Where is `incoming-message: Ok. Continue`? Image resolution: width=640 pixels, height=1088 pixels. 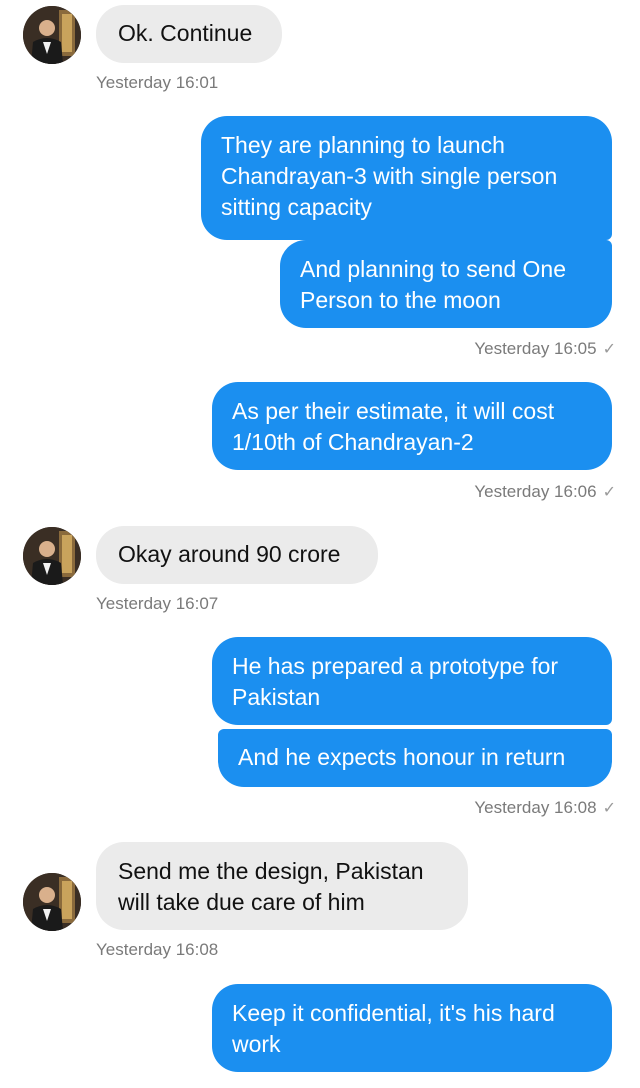
incoming-message: Ok. Continue is located at coordinates (189, 34).